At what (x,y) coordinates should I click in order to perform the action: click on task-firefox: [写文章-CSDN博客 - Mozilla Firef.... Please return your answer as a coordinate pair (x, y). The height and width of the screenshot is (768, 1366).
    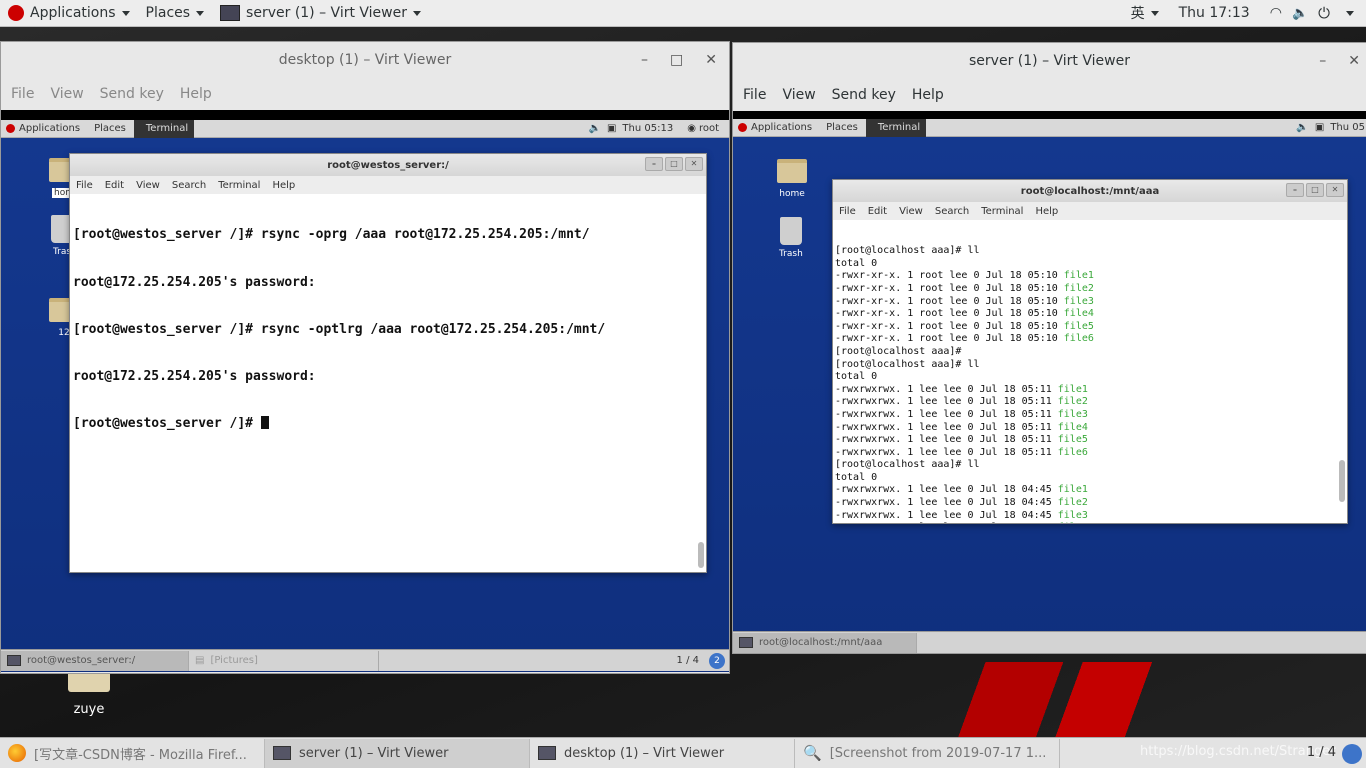
    Looking at the image, I should click on (132, 753).